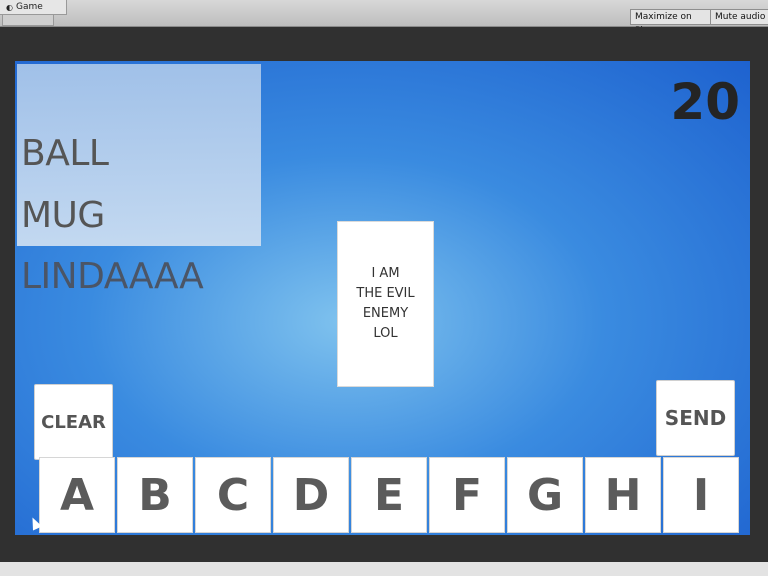  What do you see at coordinates (695, 418) in the screenshot?
I see `send-button: SEND` at bounding box center [695, 418].